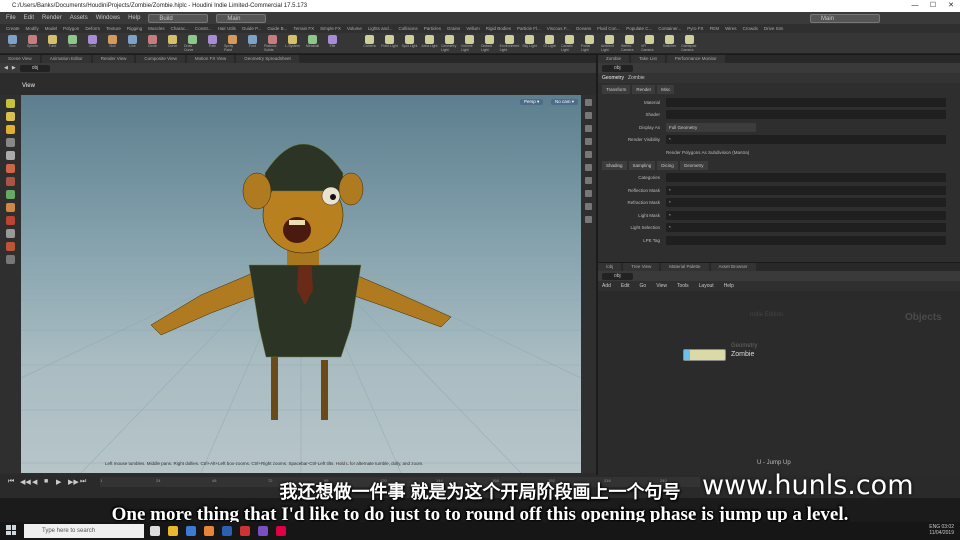 This screenshot has width=960, height=540. Describe the element at coordinates (14, 68) in the screenshot. I see `forward-arrow-icon: ▶` at that location.